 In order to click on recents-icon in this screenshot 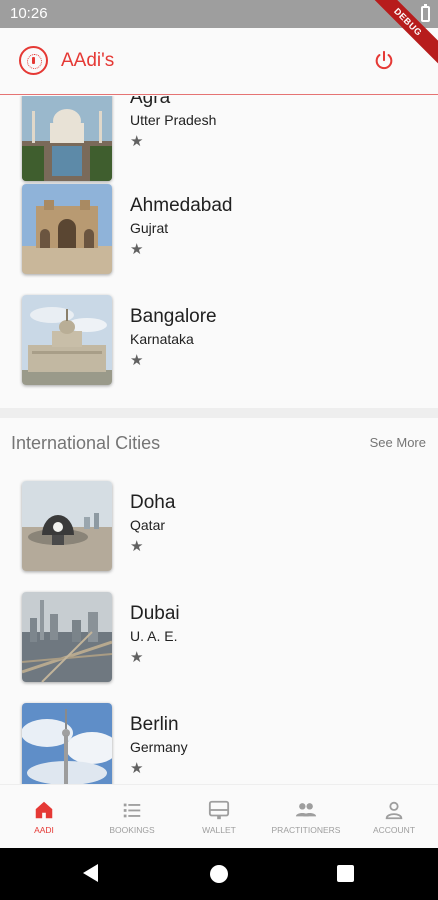, I will do `click(345, 873)`.